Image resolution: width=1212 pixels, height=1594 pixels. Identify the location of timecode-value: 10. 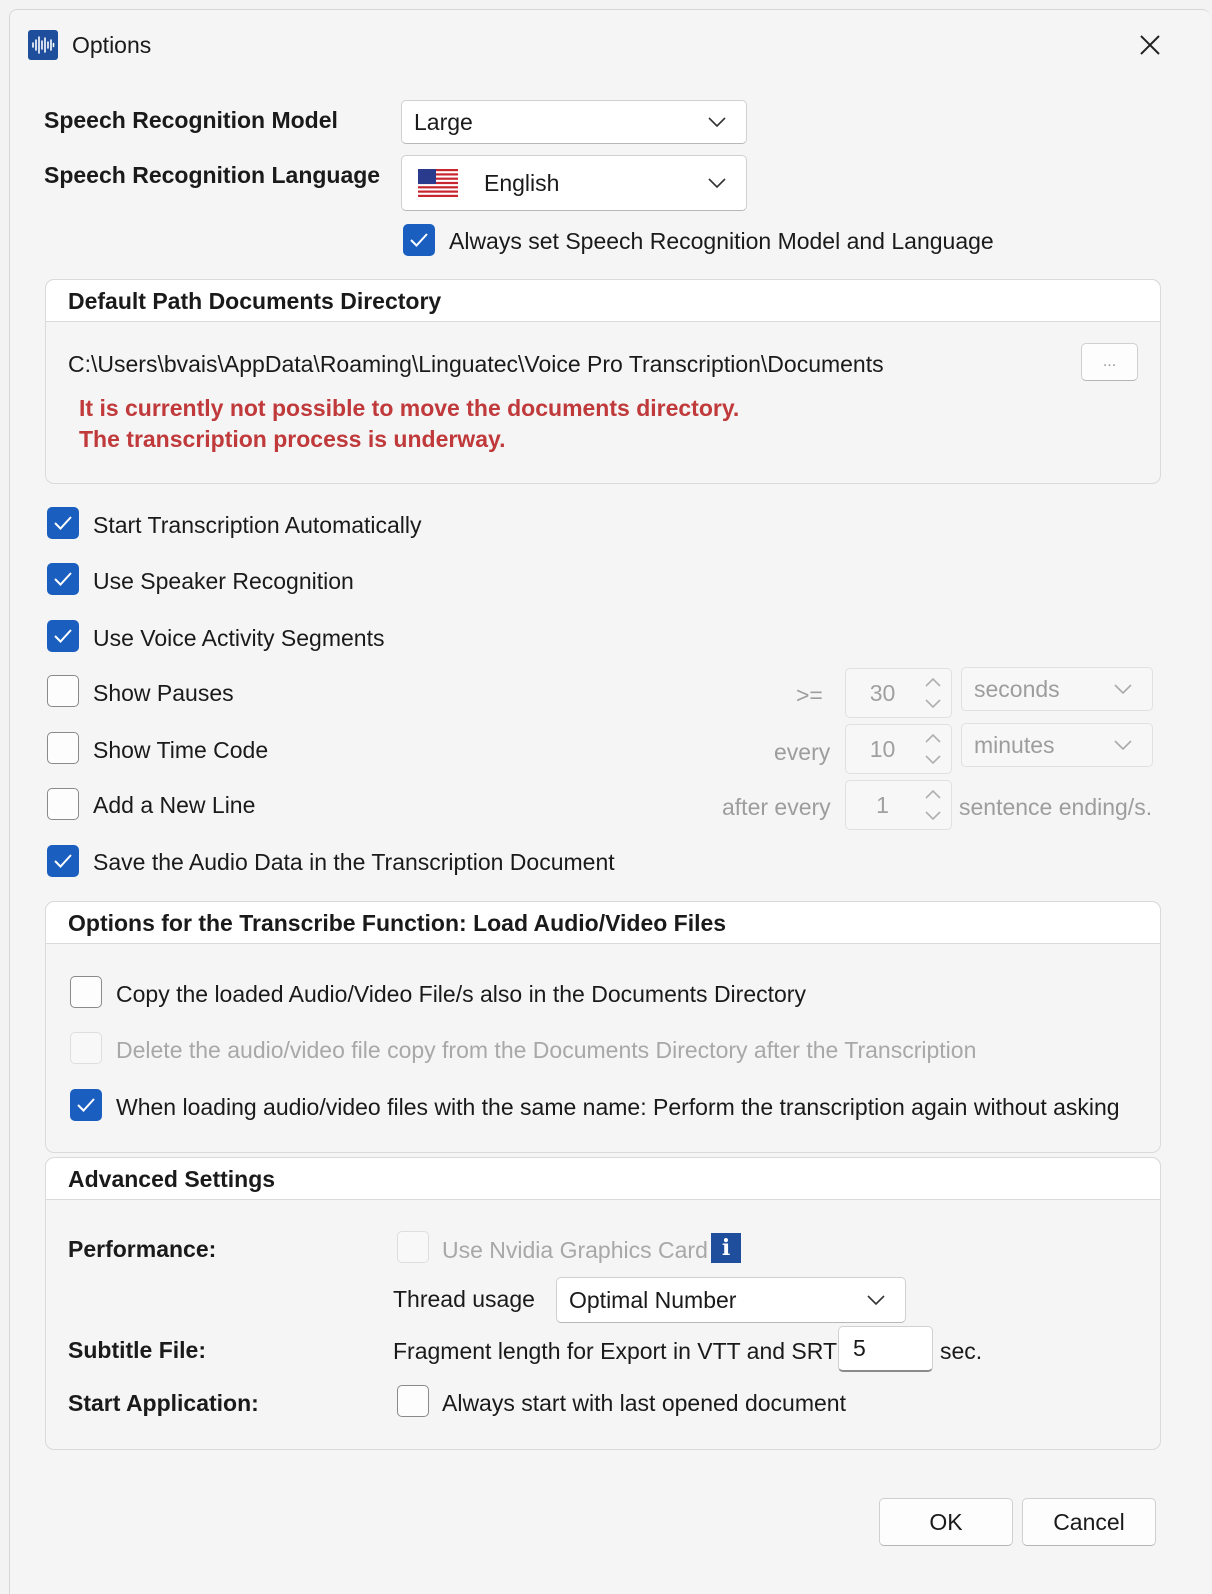
(882, 748).